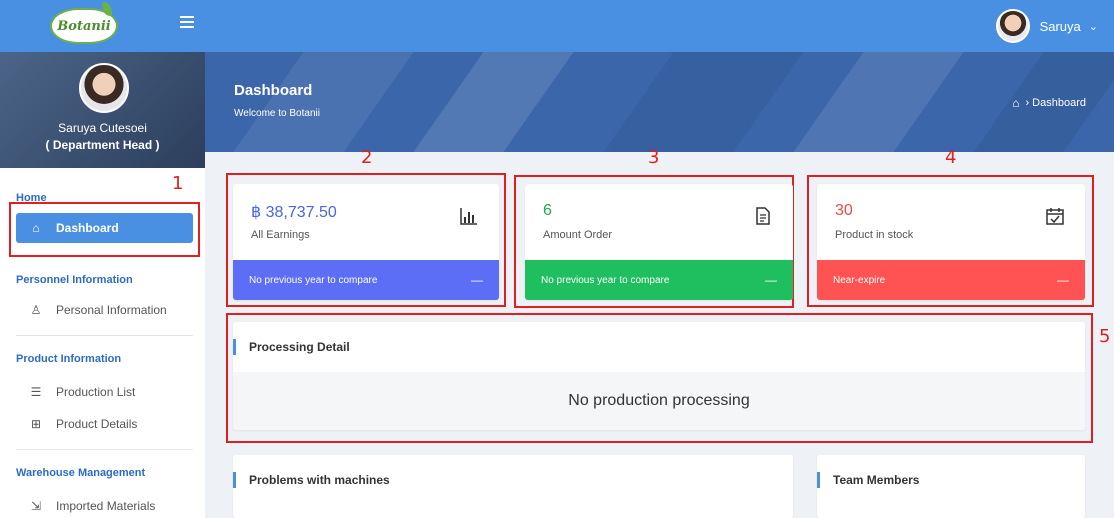 The height and width of the screenshot is (518, 1114). I want to click on user-menu: Saruya ⌄, so click(1046, 26).